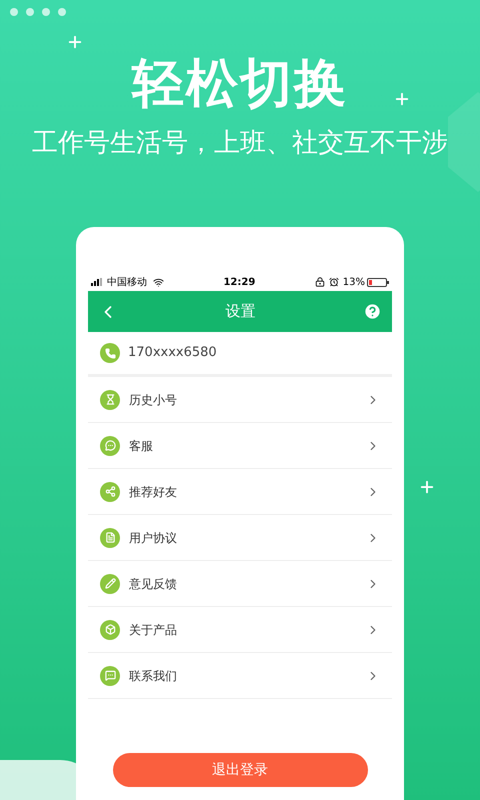 This screenshot has height=800, width=480. Describe the element at coordinates (153, 584) in the screenshot. I see `menu-label: 意见反馈` at that location.